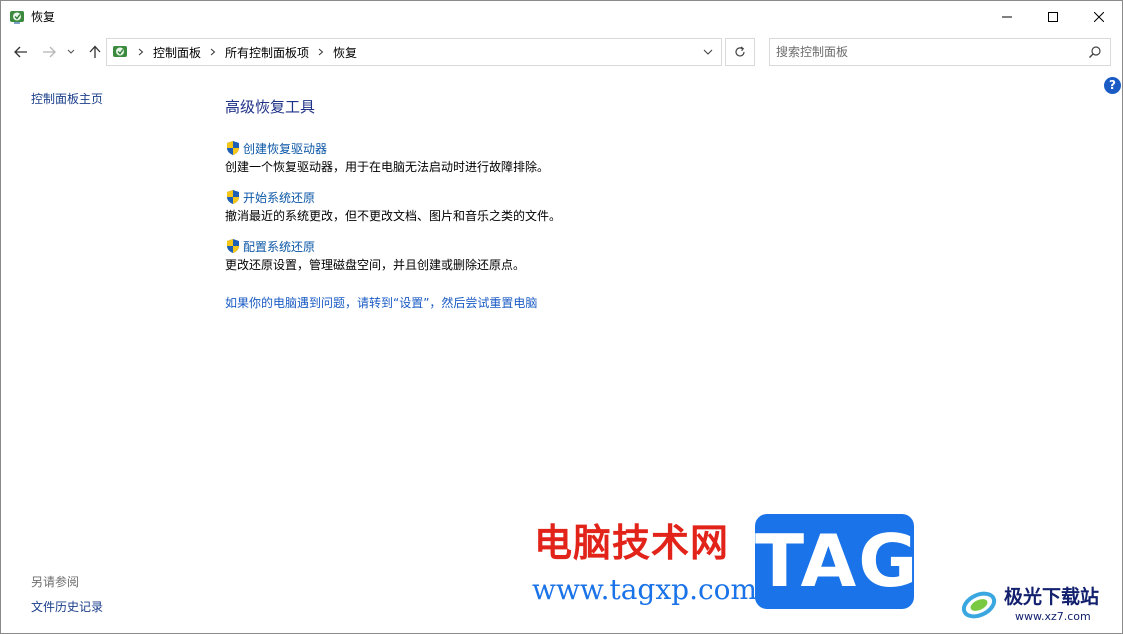  I want to click on back-button, so click(21, 52).